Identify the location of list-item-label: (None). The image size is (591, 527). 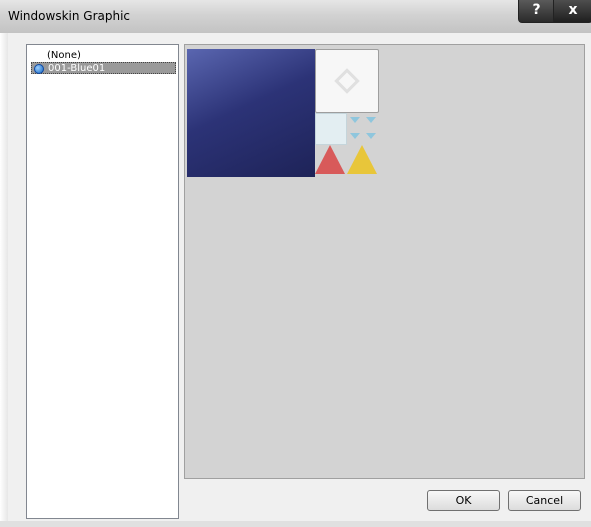
(64, 55).